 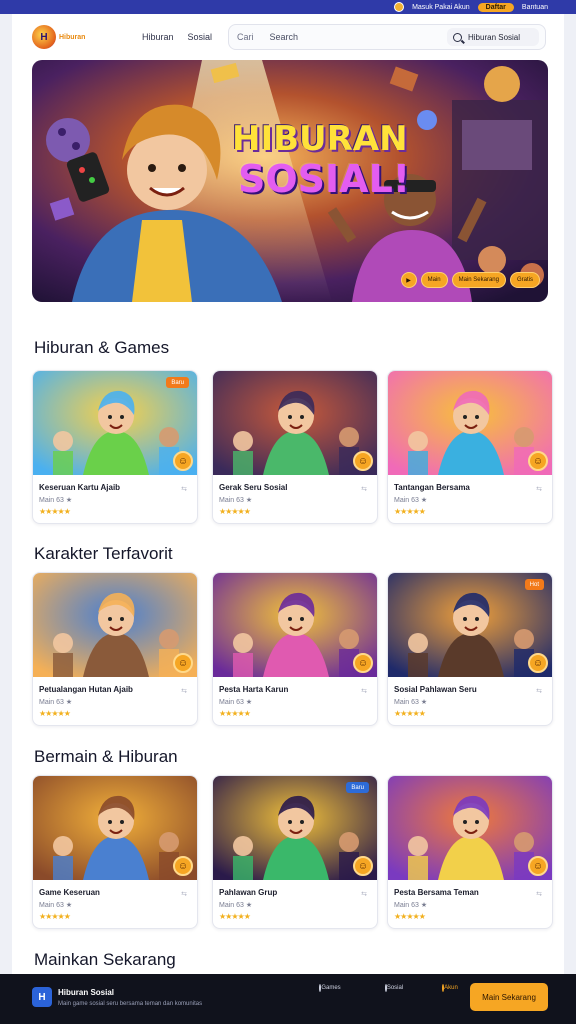 I want to click on nav-item-sosial: Sosial, so click(x=200, y=37).